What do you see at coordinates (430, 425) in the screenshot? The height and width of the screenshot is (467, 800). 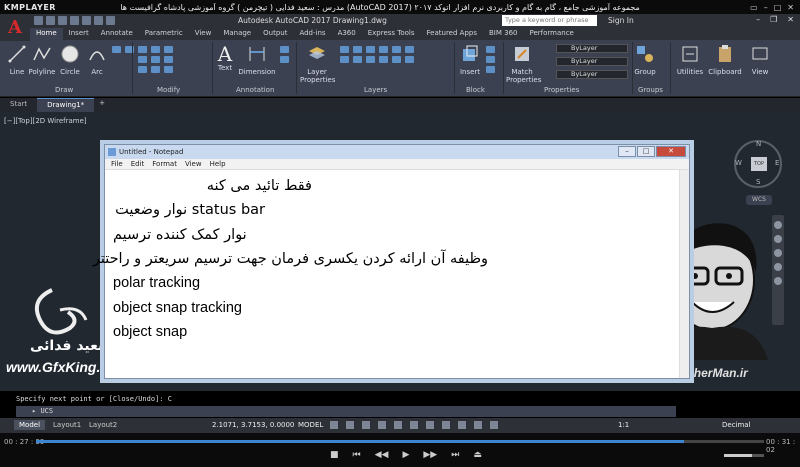 I see `object-snap-icon` at bounding box center [430, 425].